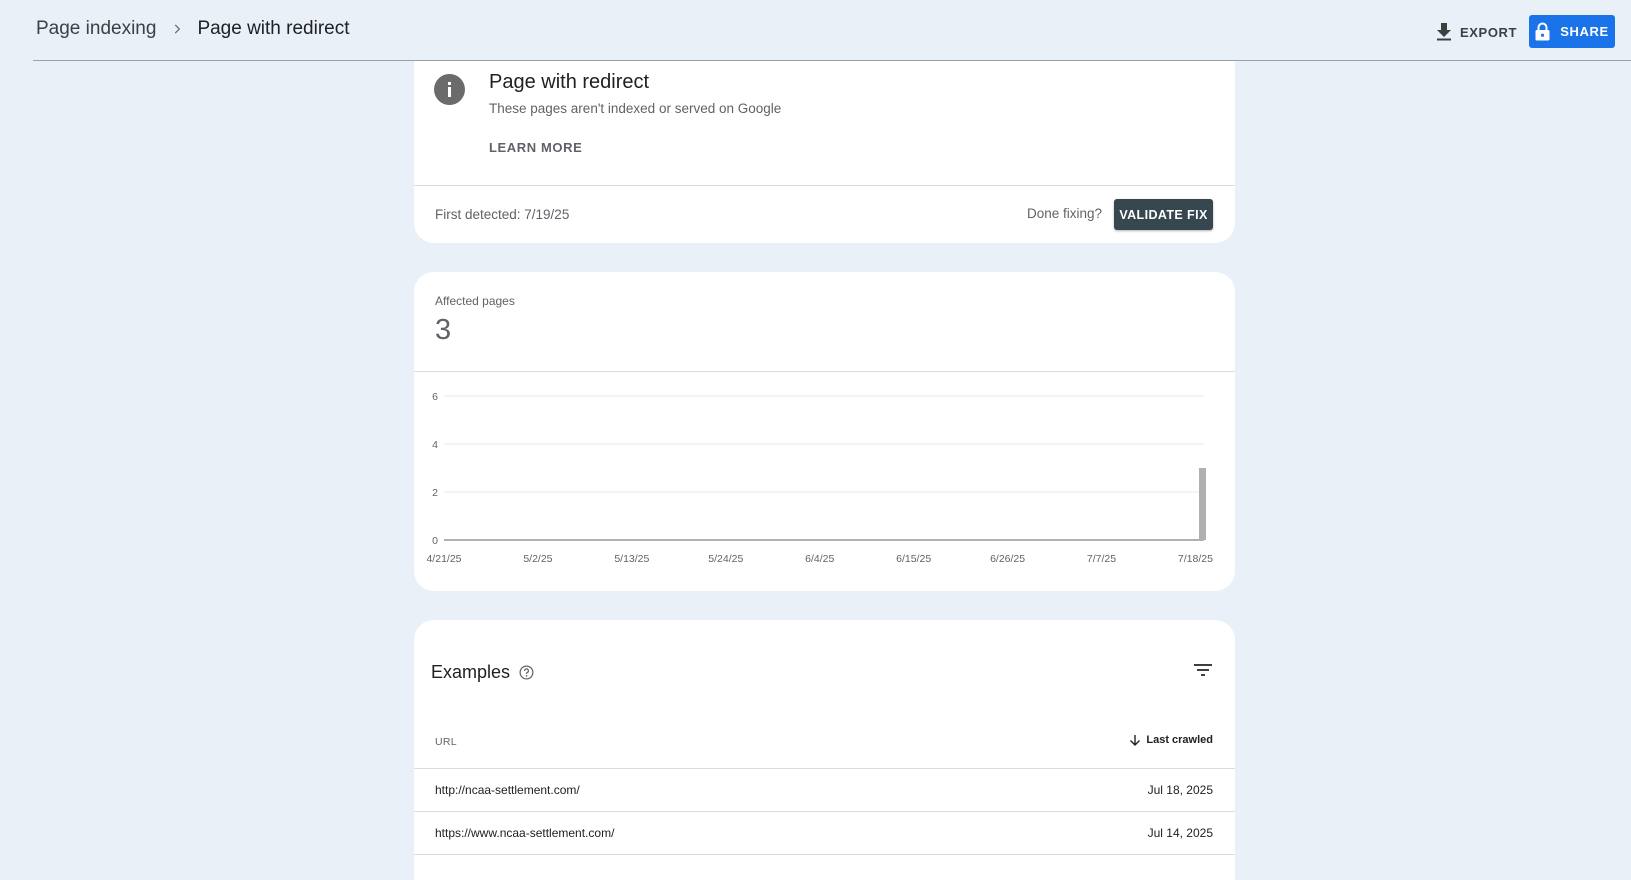  I want to click on table-row-date: Jul 18, 2025, so click(1180, 790).